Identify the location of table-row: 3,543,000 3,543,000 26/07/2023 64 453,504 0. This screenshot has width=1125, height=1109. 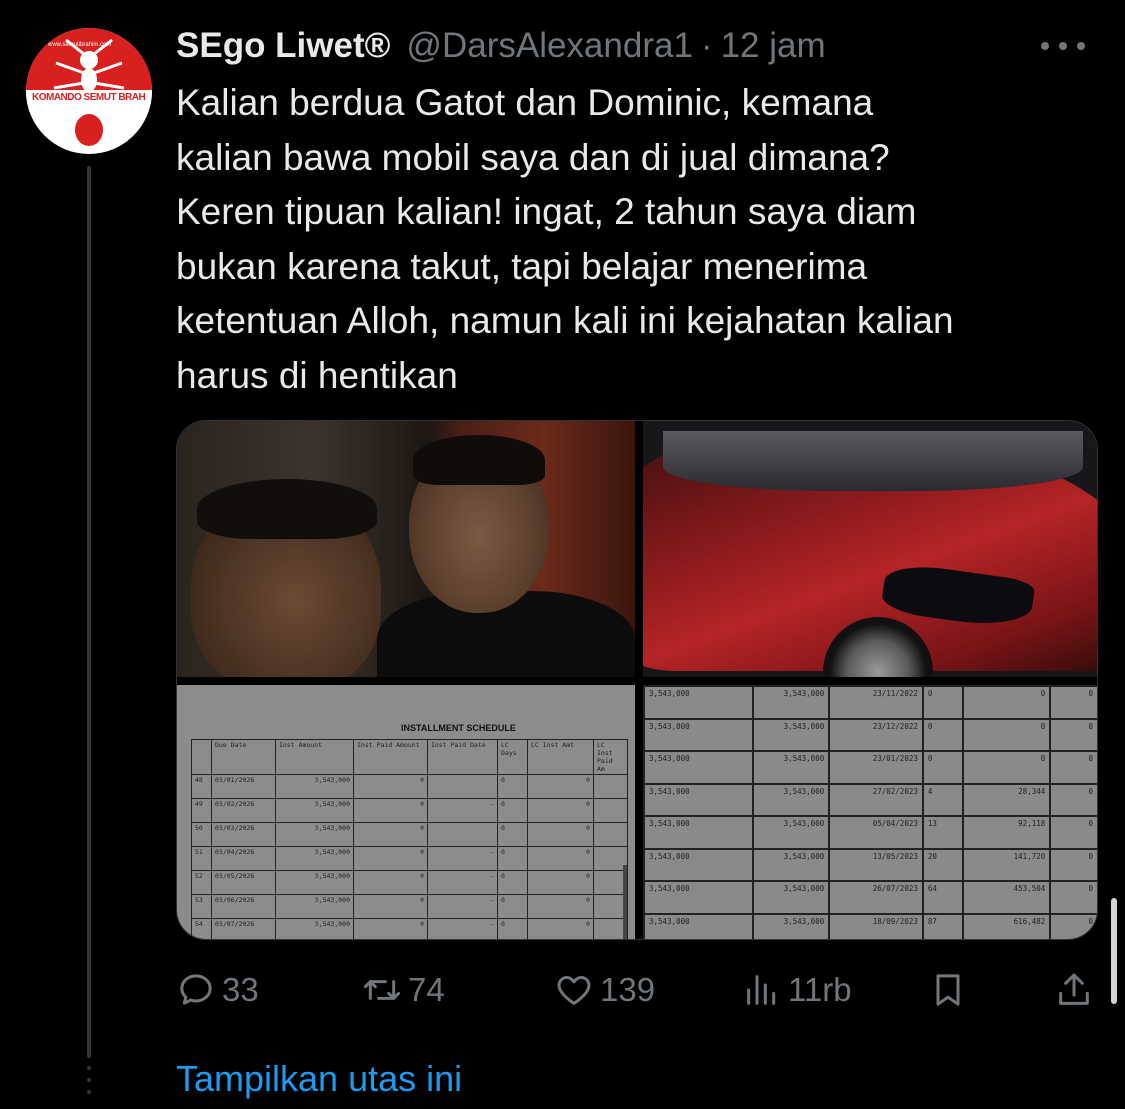
(870, 897).